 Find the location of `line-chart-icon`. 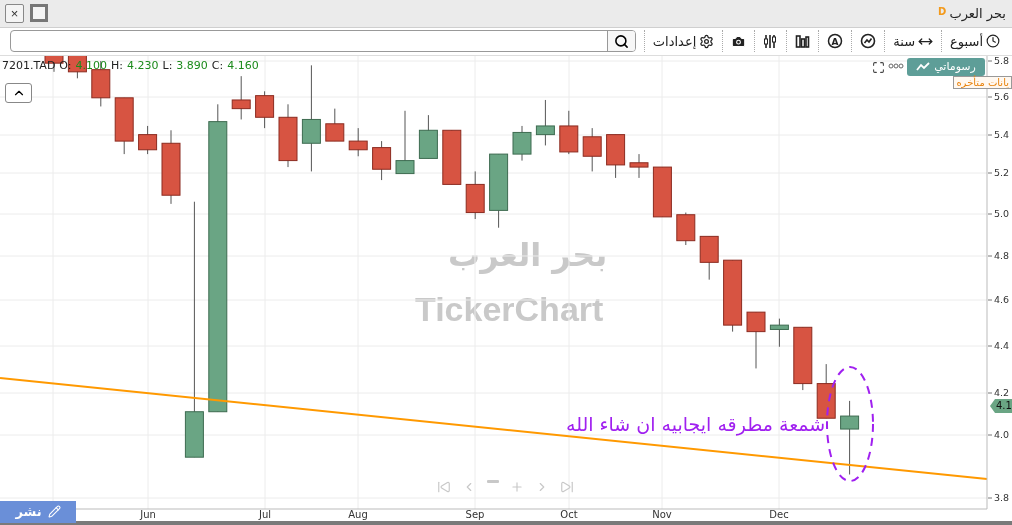

line-chart-icon is located at coordinates (923, 66).